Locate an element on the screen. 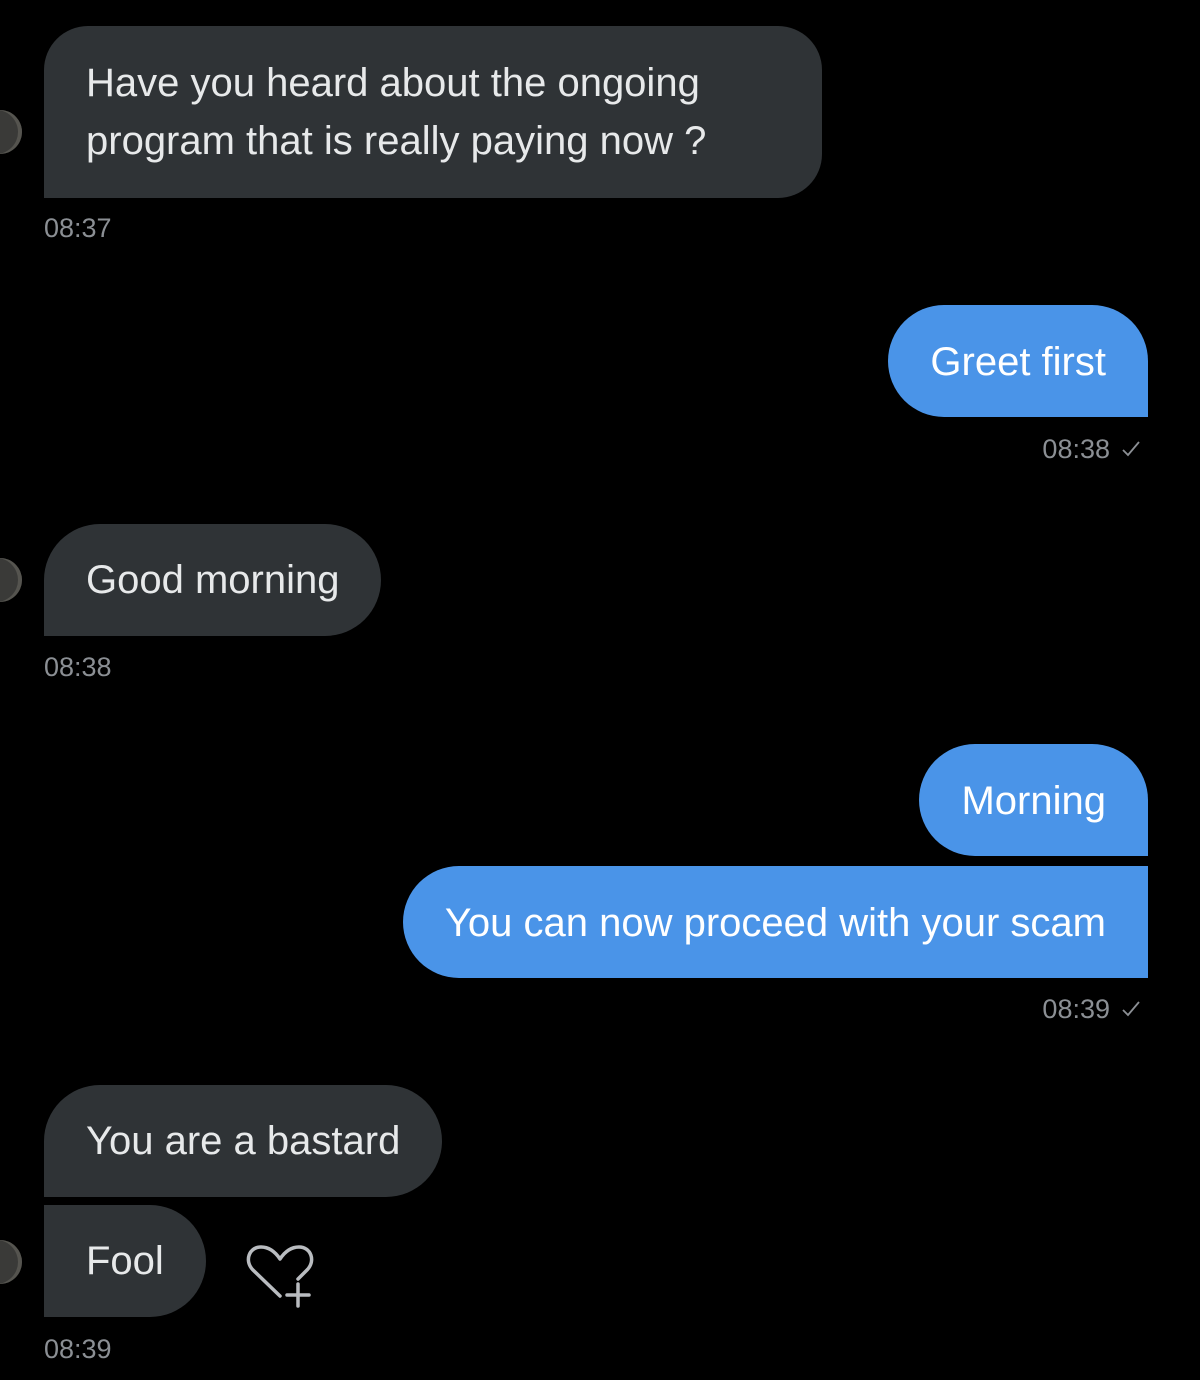 The width and height of the screenshot is (1200, 1380). message-timestamp-row: 08:39 is located at coordinates (1092, 1009).